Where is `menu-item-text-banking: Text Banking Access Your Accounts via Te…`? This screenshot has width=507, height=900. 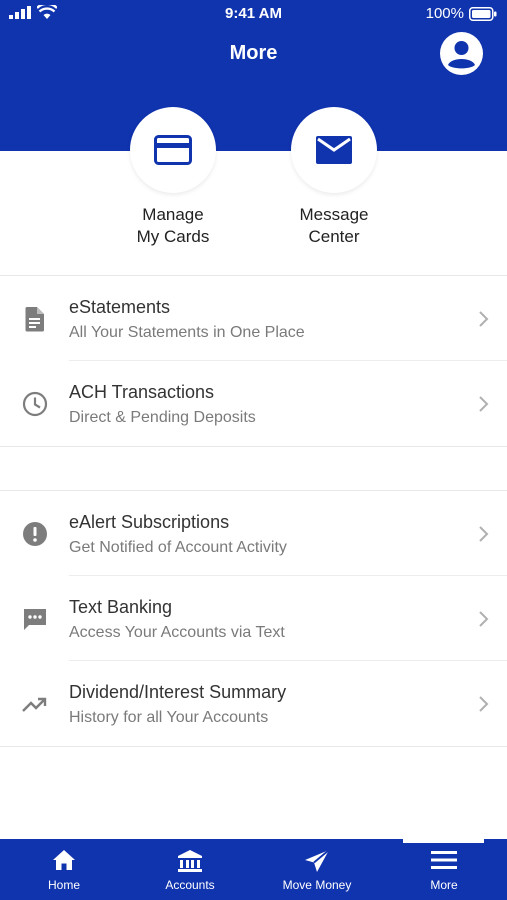 menu-item-text-banking: Text Banking Access Your Accounts via Te… is located at coordinates (253, 618).